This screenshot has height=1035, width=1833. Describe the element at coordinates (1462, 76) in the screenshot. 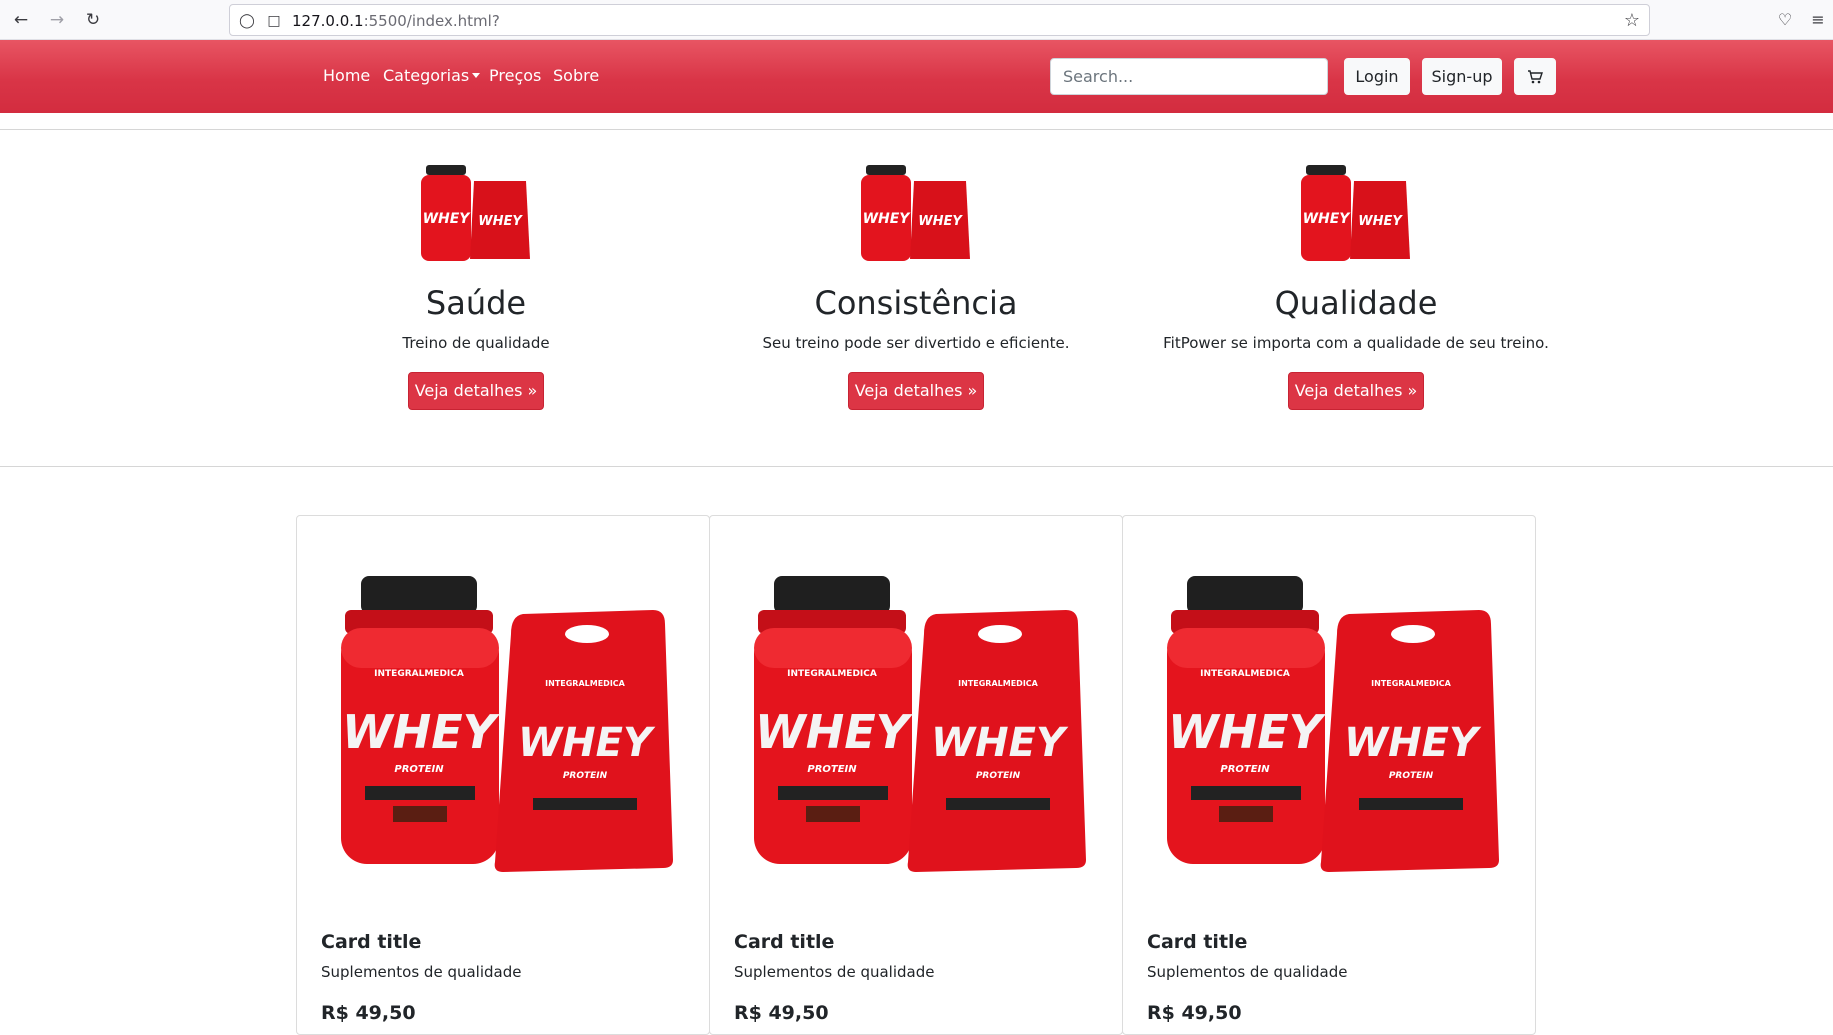

I see `signup-button: Sign-up` at that location.